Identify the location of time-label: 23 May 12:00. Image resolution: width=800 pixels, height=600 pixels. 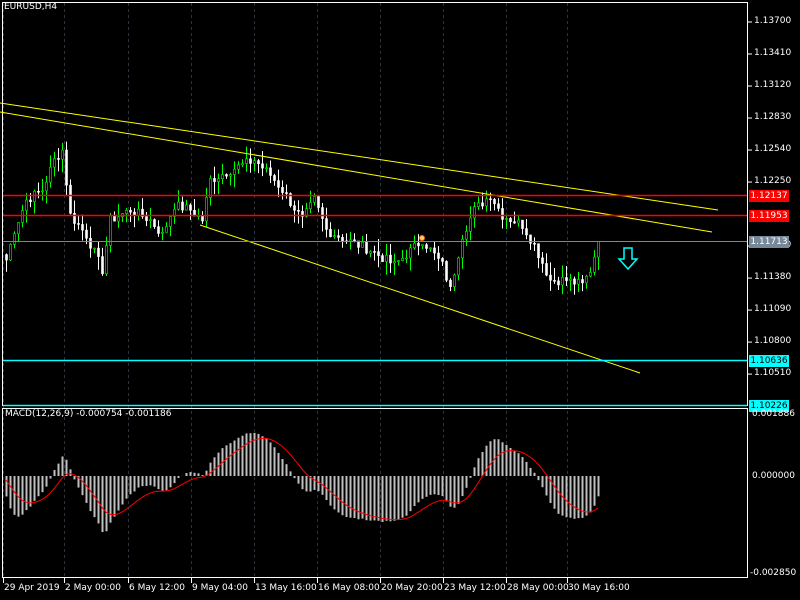
(475, 588).